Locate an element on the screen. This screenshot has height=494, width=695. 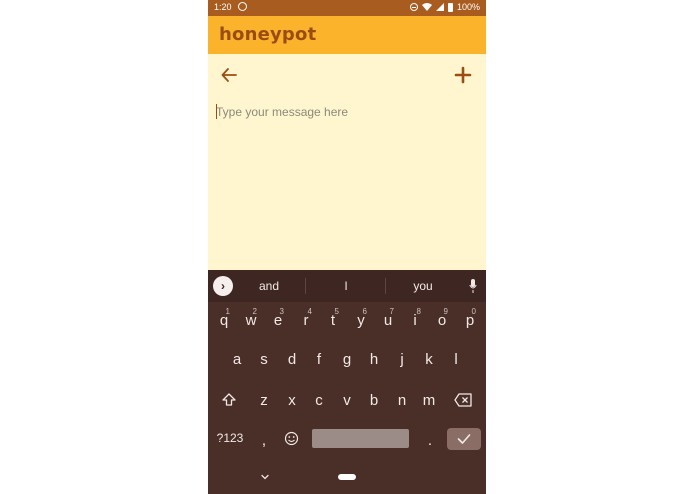
key-hint: 3 is located at coordinates (281, 311).